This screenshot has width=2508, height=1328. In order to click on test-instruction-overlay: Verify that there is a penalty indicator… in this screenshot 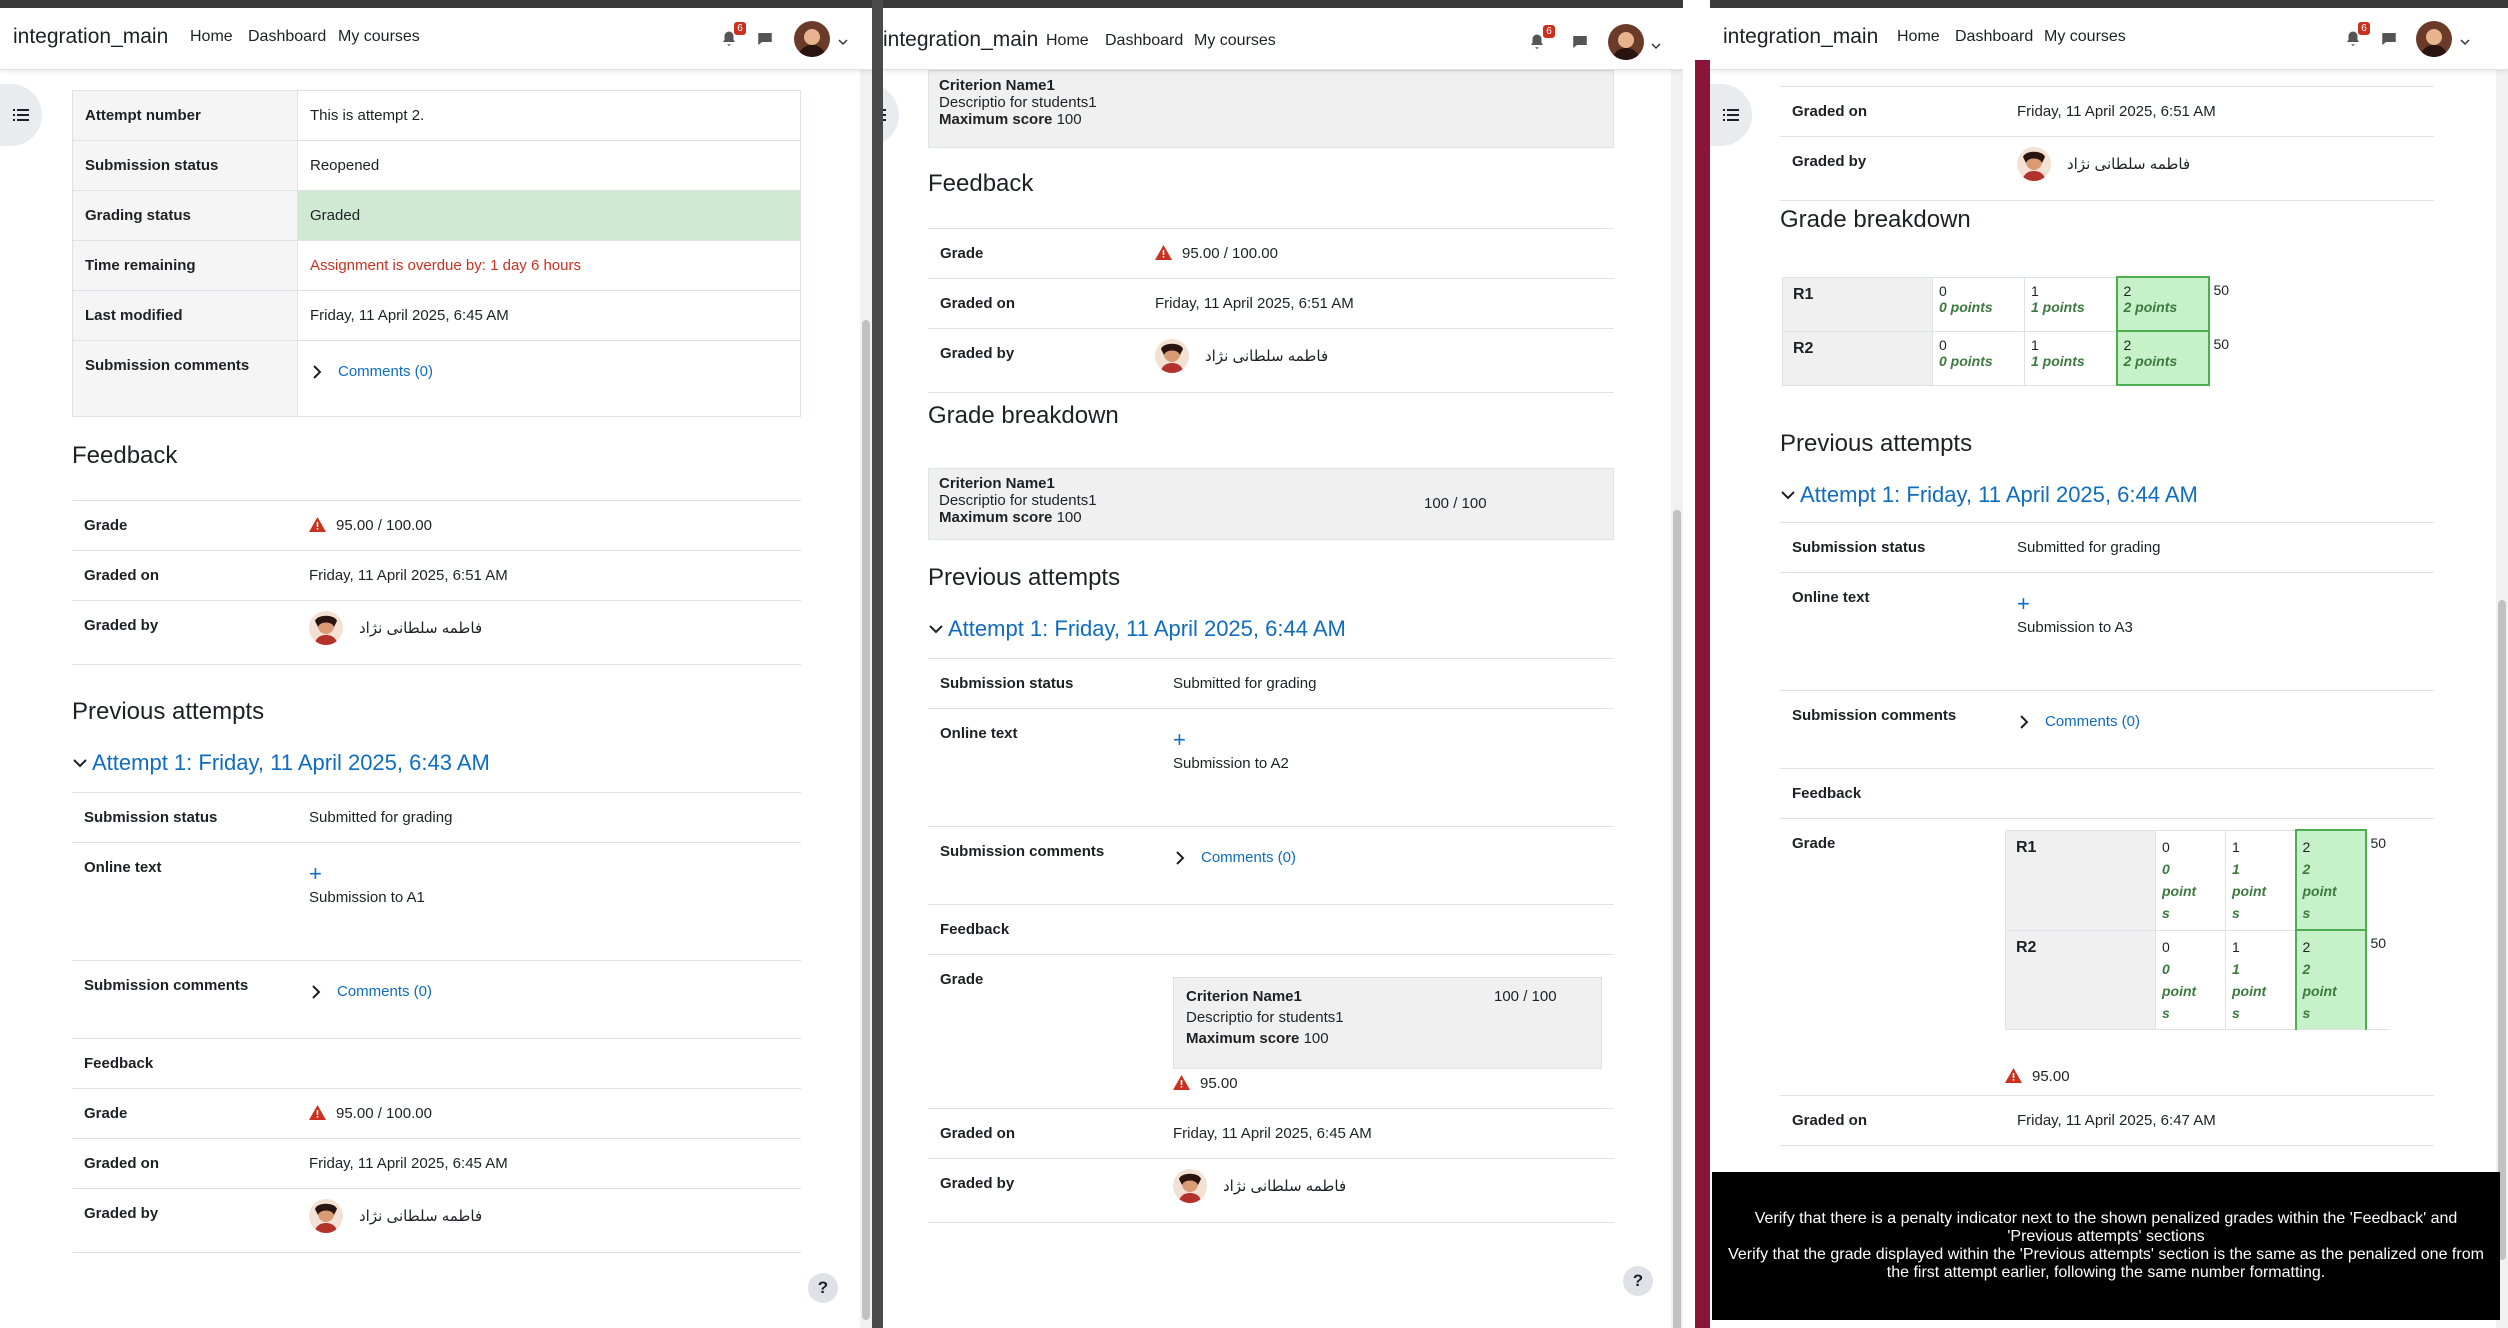, I will do `click(2106, 1246)`.